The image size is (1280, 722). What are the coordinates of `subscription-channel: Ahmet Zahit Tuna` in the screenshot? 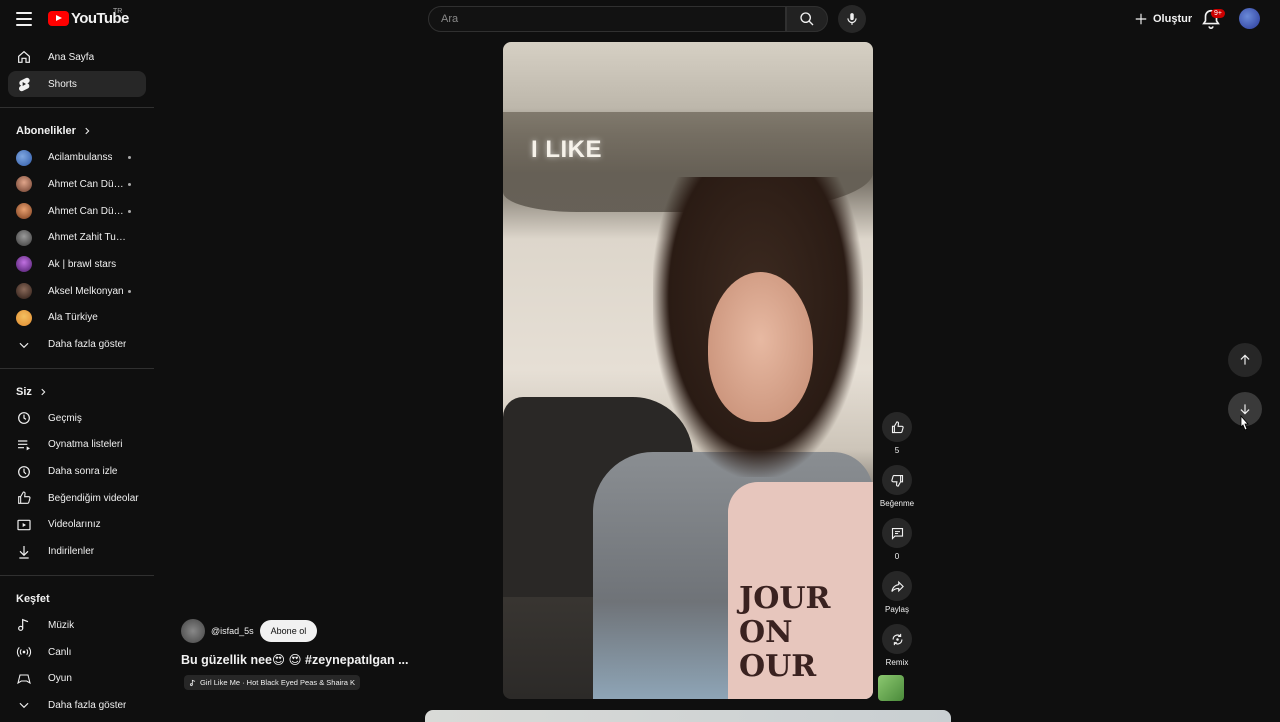 It's located at (77, 237).